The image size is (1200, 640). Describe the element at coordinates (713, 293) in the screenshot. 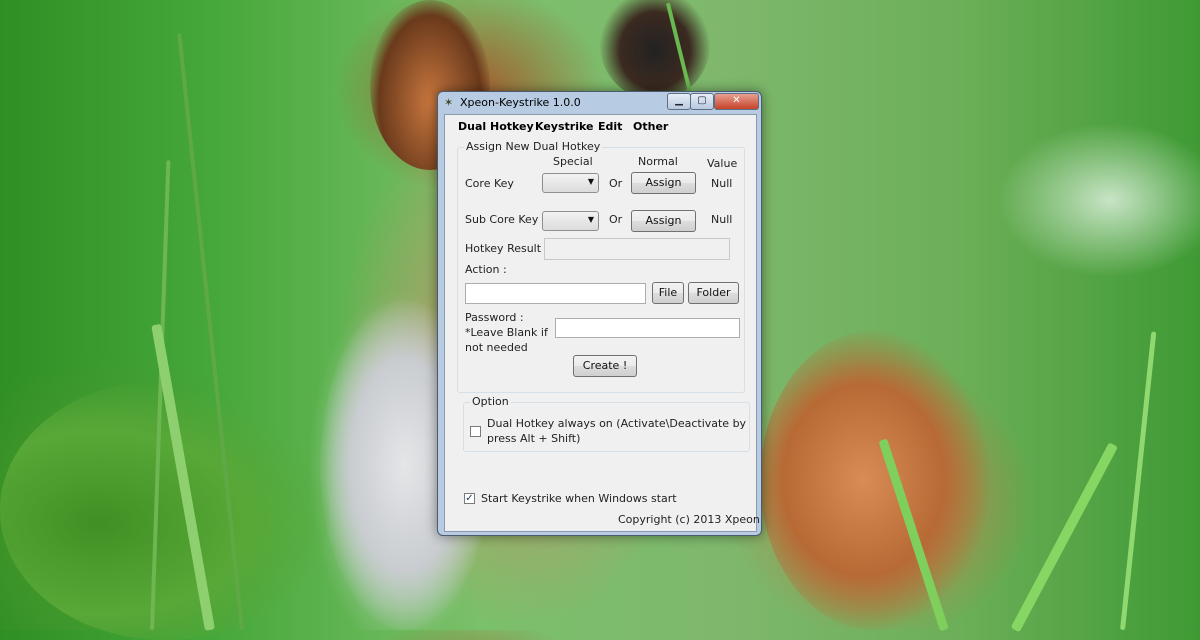

I see `folder-button: Folder` at that location.